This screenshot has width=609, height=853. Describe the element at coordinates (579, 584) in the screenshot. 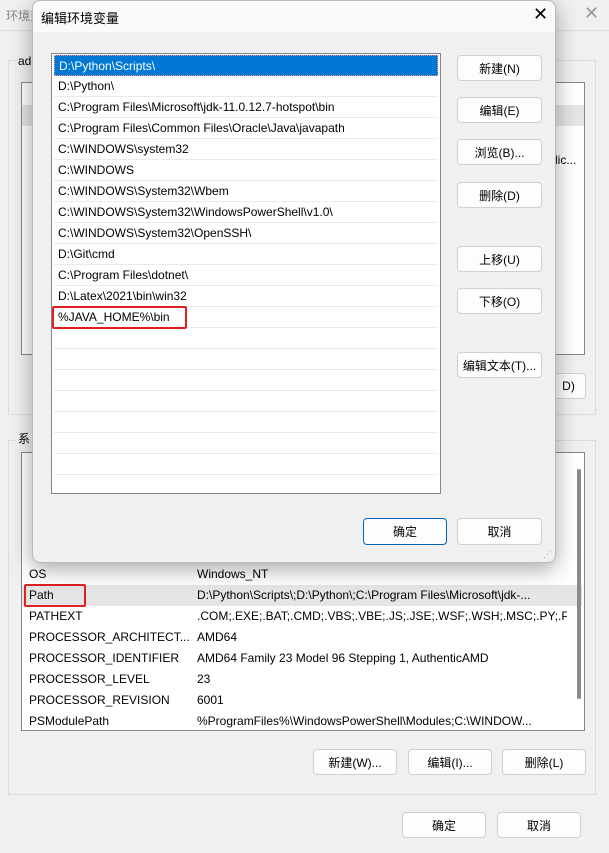

I see `scrollbar` at that location.